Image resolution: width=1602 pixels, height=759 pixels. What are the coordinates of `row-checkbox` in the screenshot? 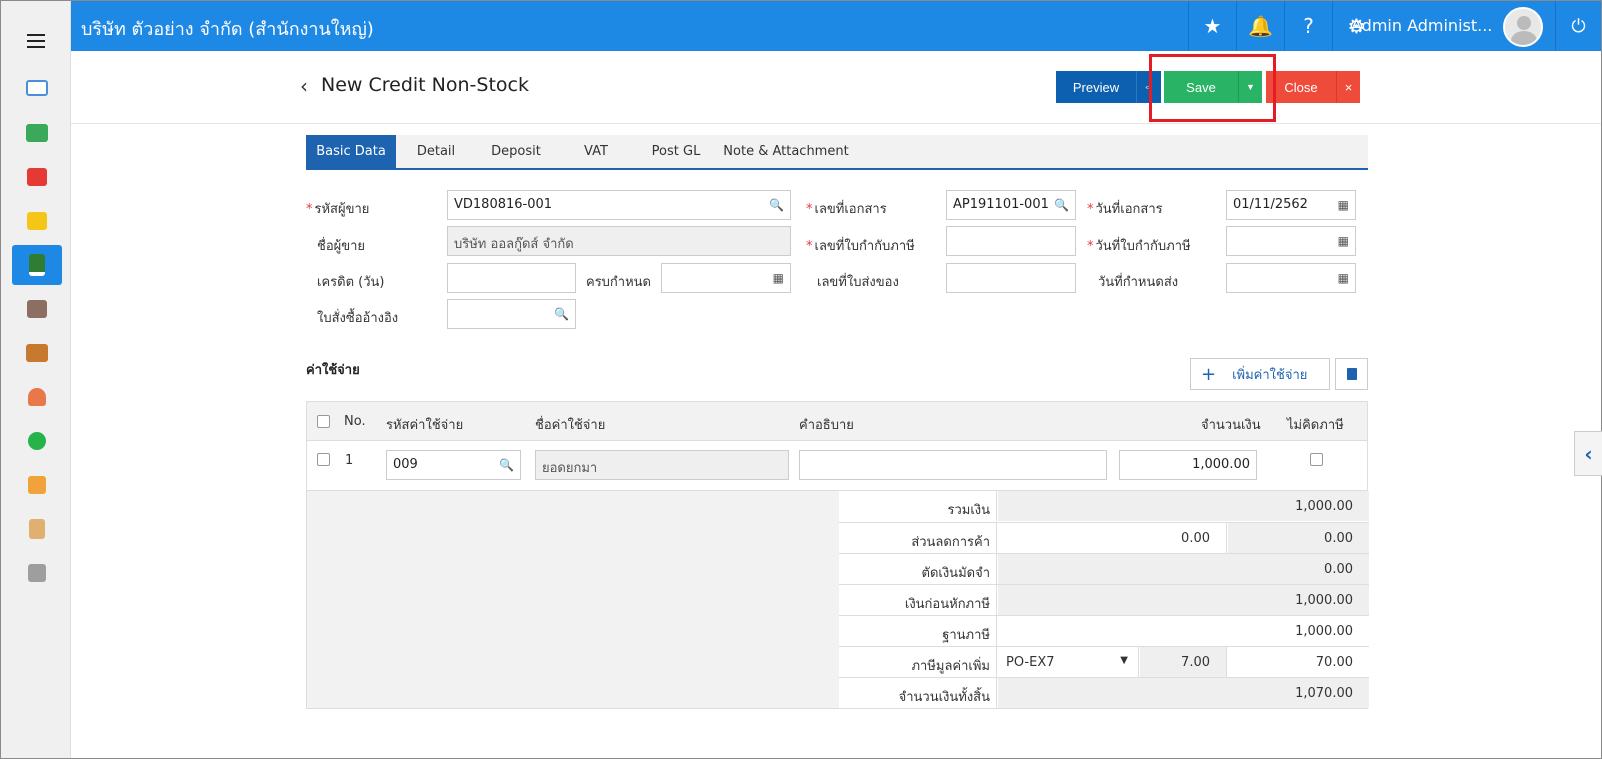 It's located at (323, 459).